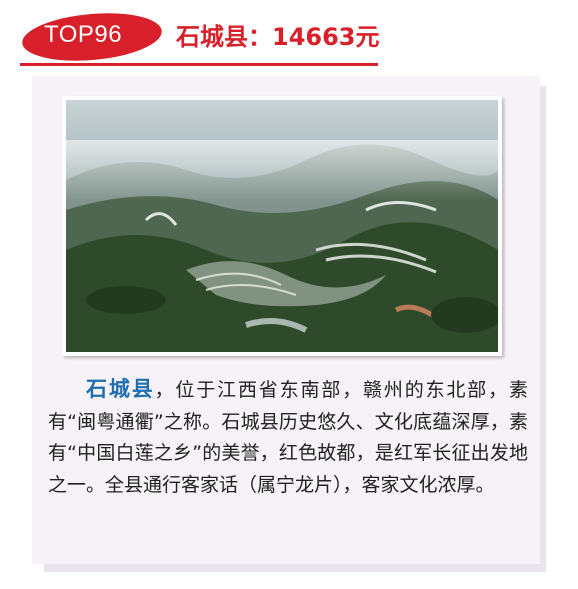  I want to click on place-name: 石城县, so click(120, 389).